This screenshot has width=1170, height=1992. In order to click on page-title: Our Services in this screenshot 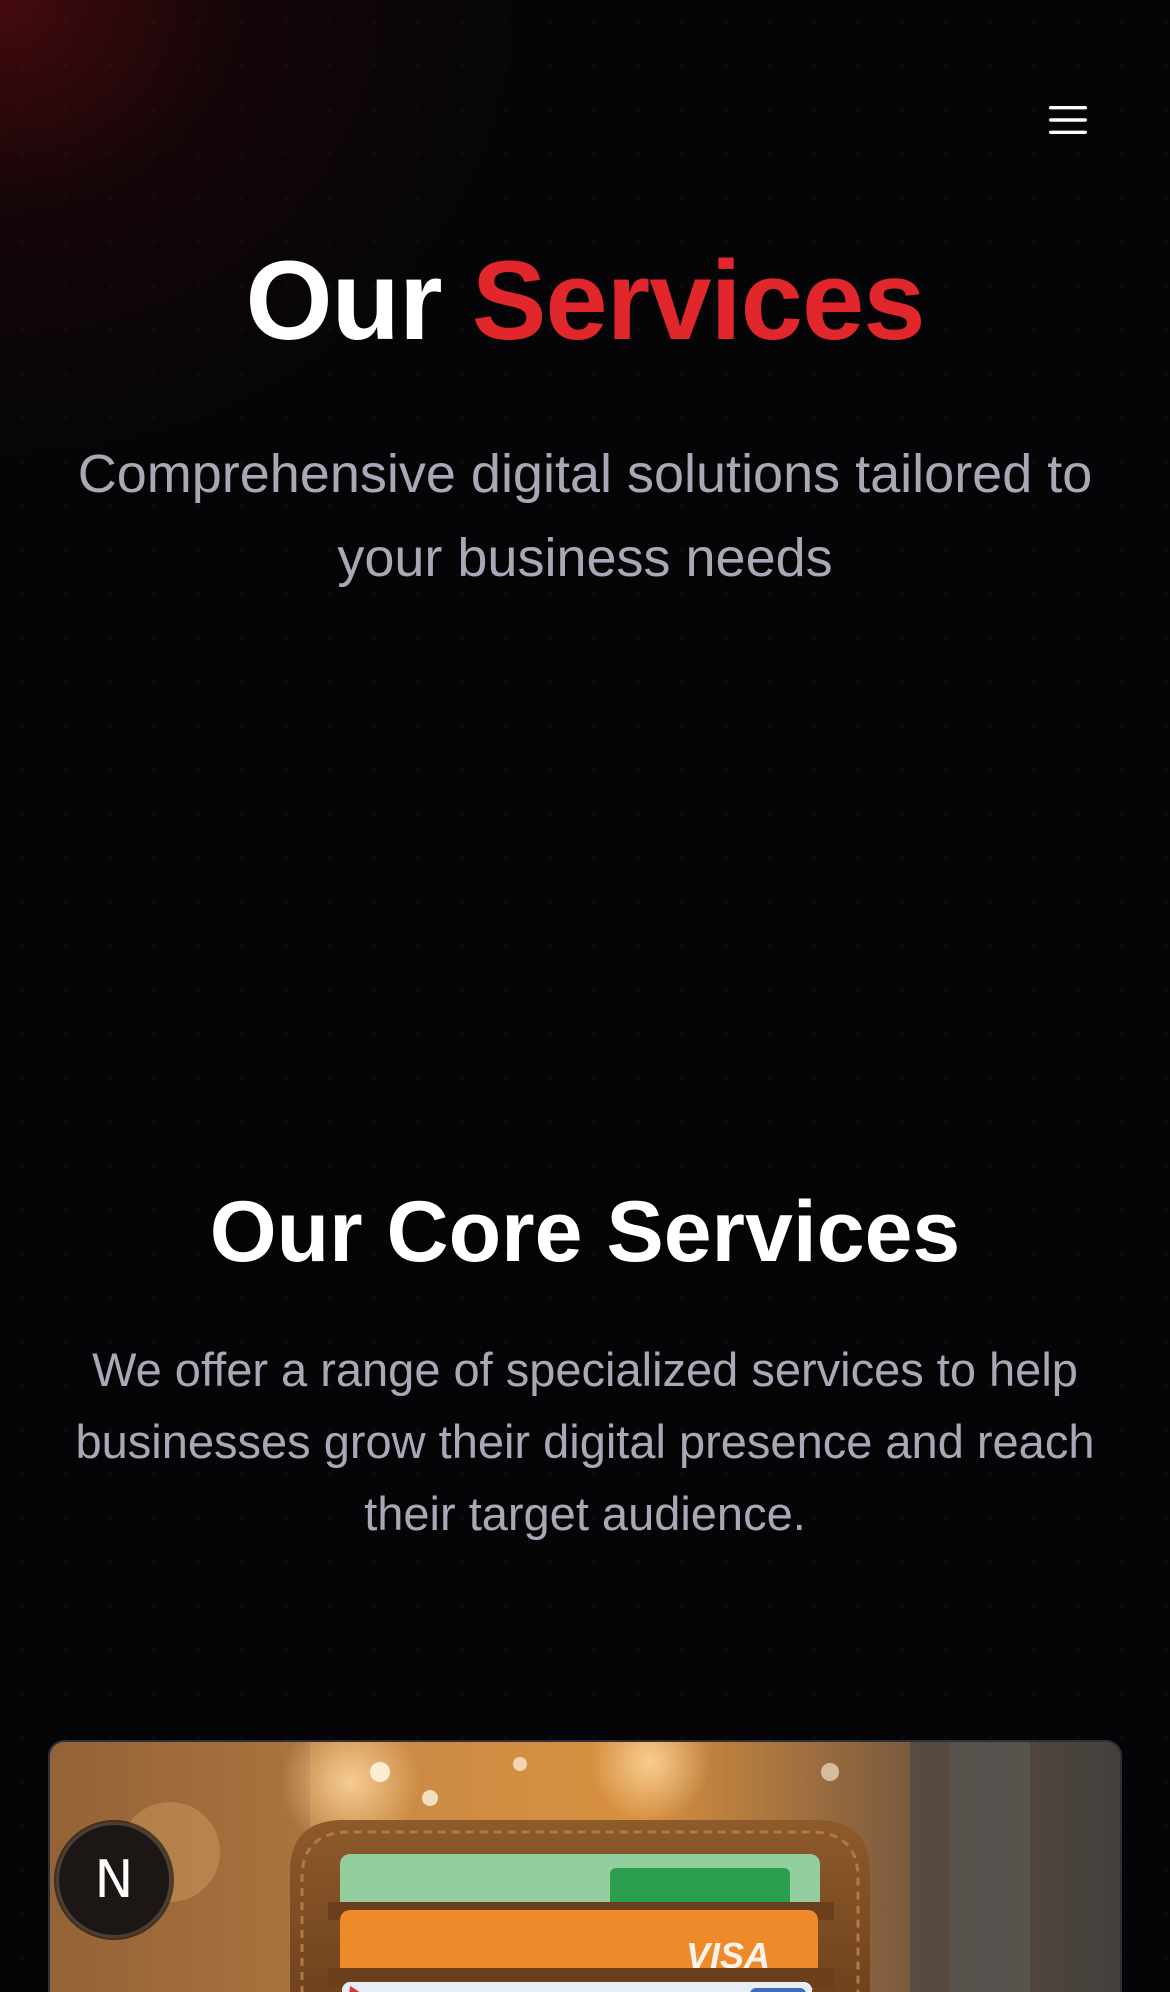, I will do `click(585, 301)`.